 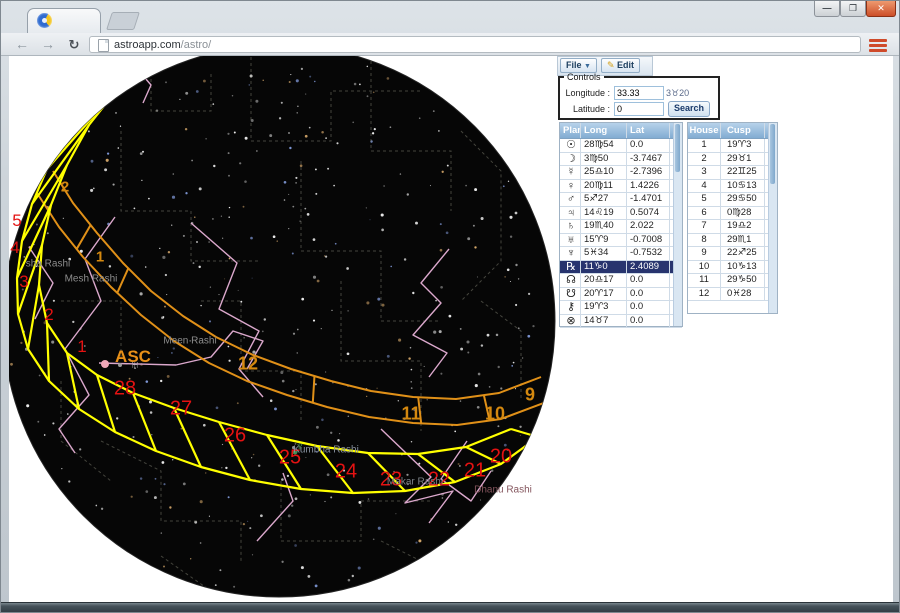 What do you see at coordinates (621, 240) in the screenshot?
I see `planet-row-uranus: ♅ 15♈9 -0.7008` at bounding box center [621, 240].